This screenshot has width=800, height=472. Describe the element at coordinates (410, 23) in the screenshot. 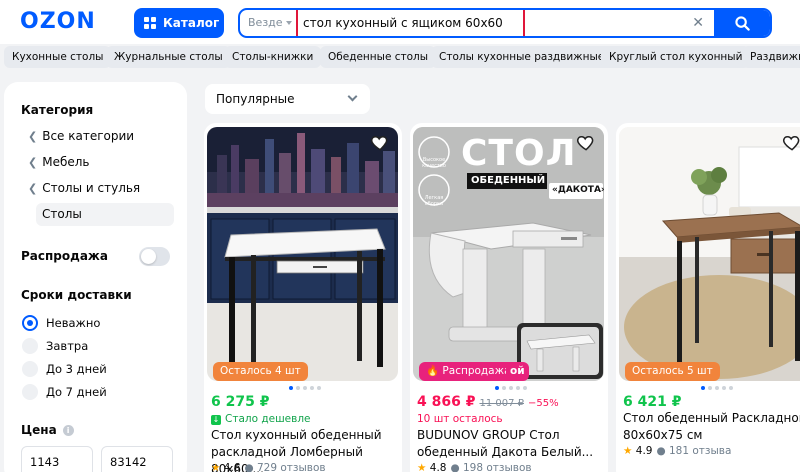

I see `search-input` at that location.